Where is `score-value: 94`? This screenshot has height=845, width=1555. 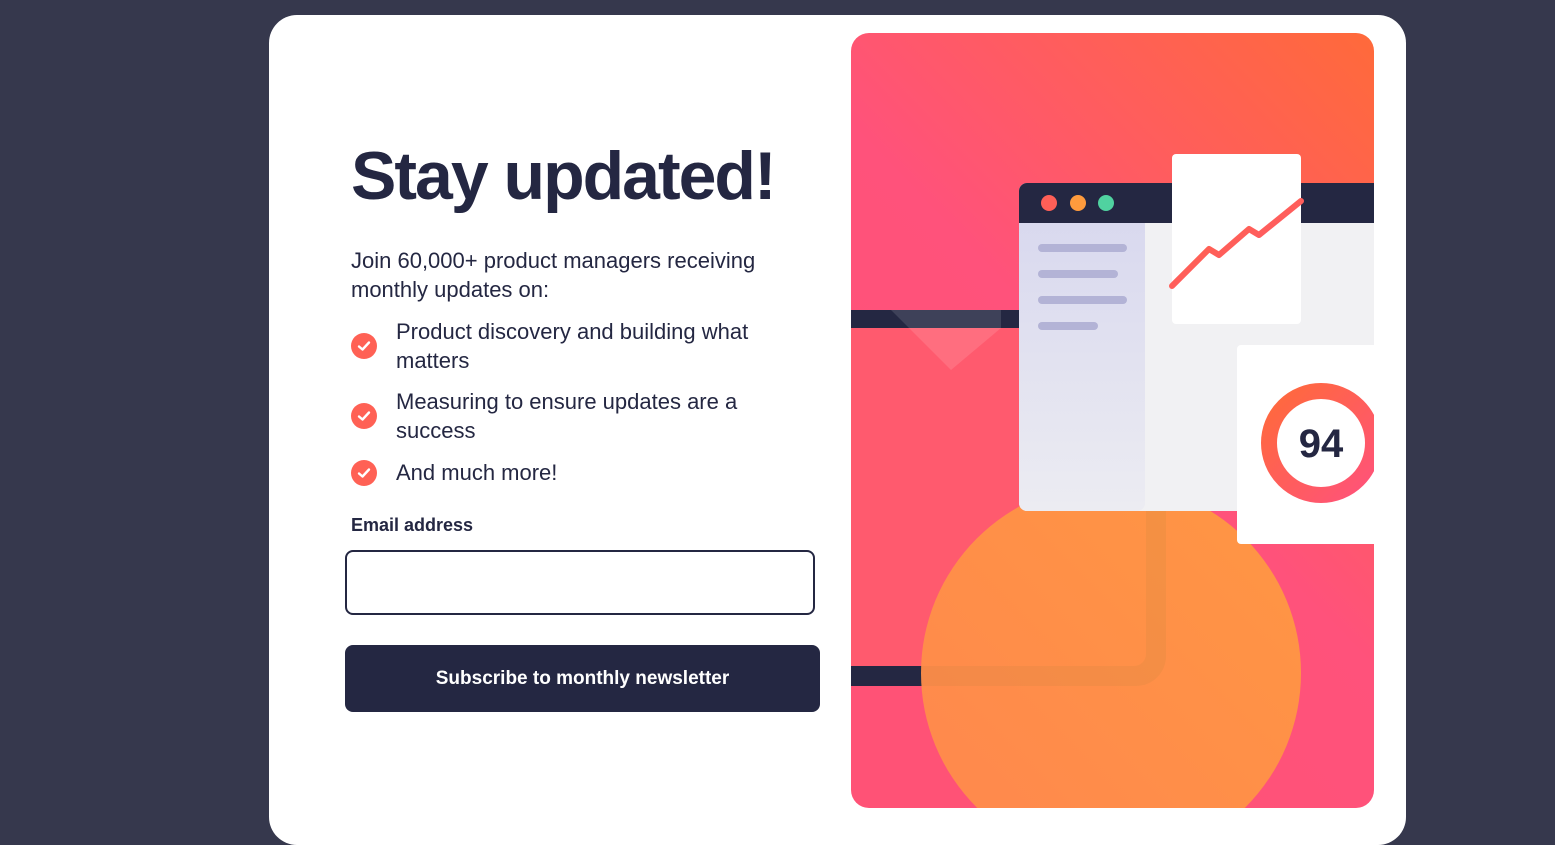 score-value: 94 is located at coordinates (1321, 444).